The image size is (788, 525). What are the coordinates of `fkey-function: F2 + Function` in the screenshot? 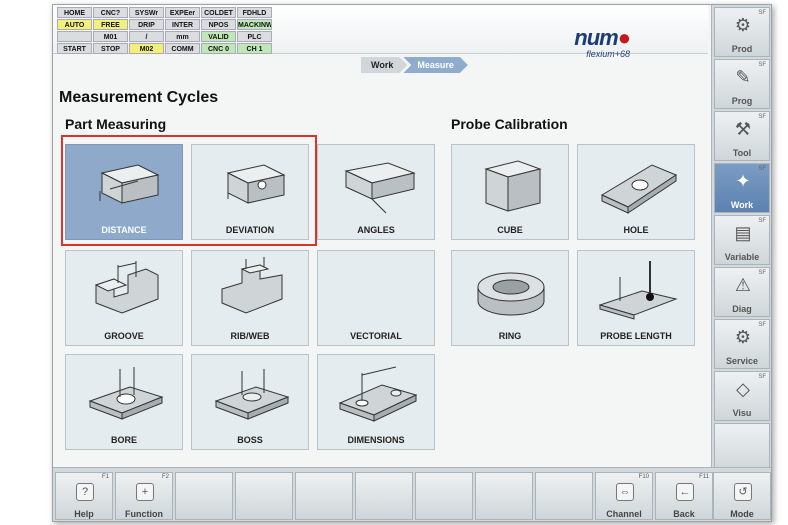 It's located at (144, 496).